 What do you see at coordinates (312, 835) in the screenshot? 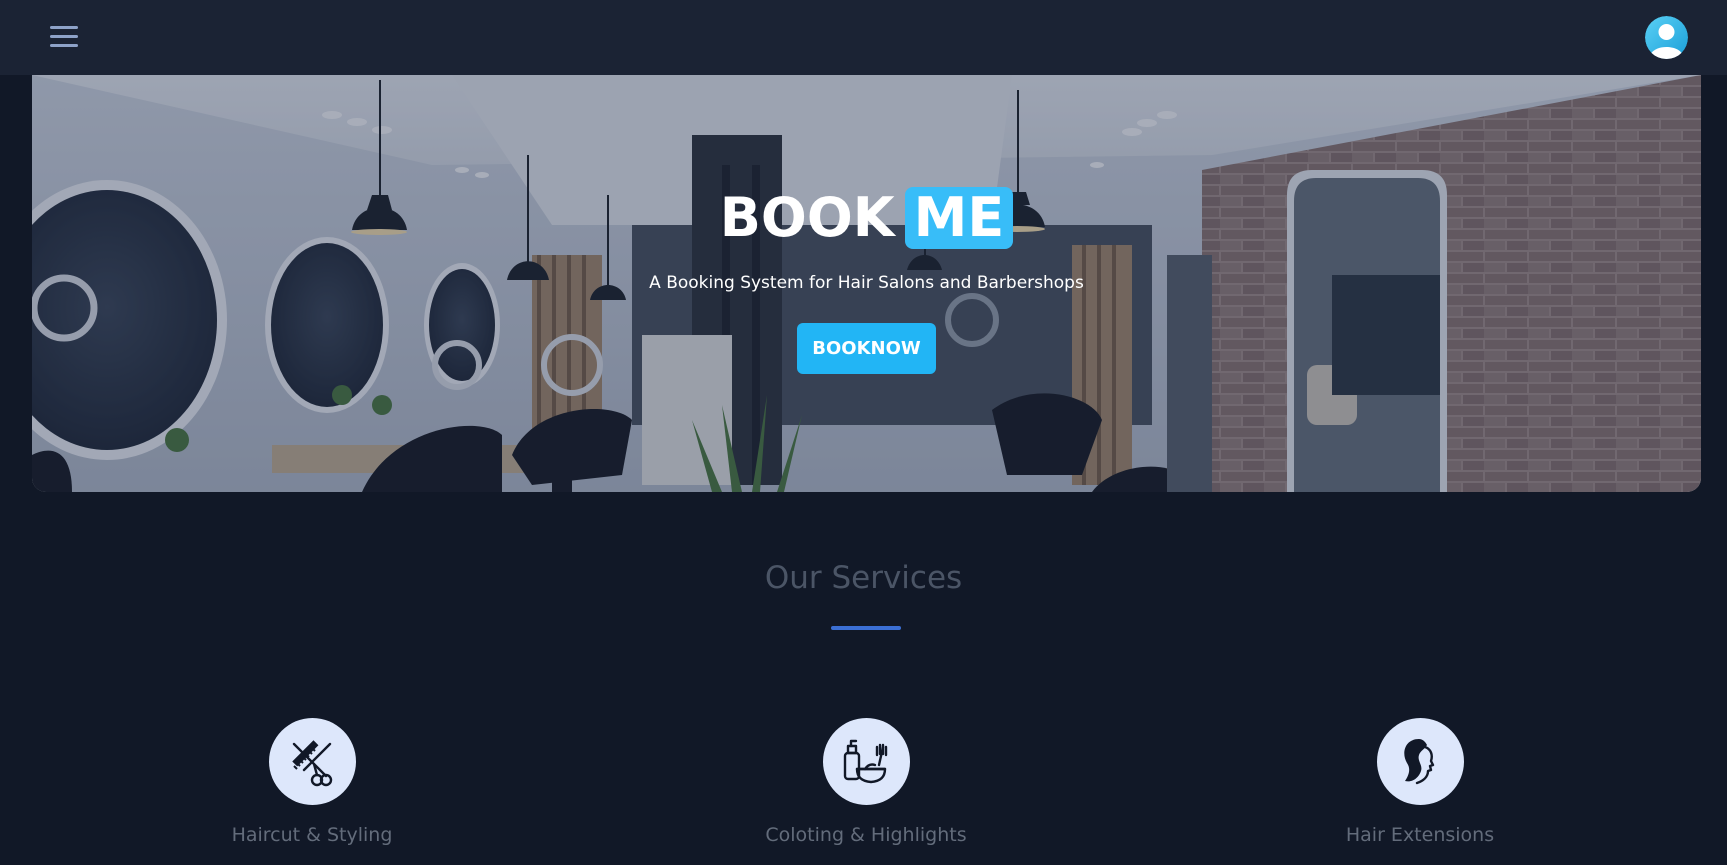
I see `service-label: Haircut & Styling` at bounding box center [312, 835].